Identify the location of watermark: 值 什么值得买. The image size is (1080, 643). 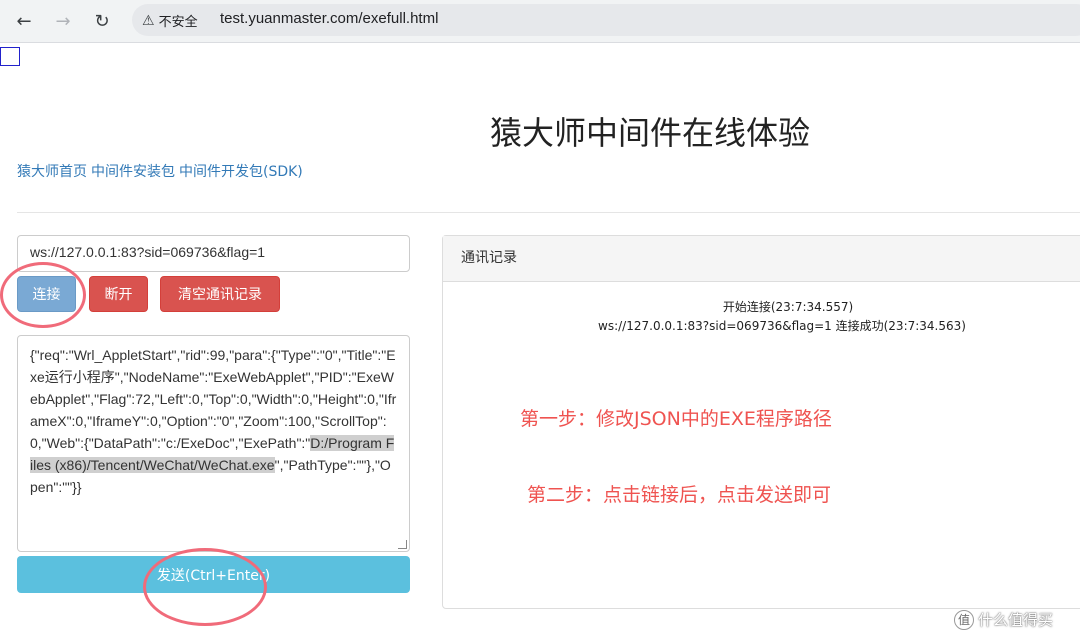
(1003, 619).